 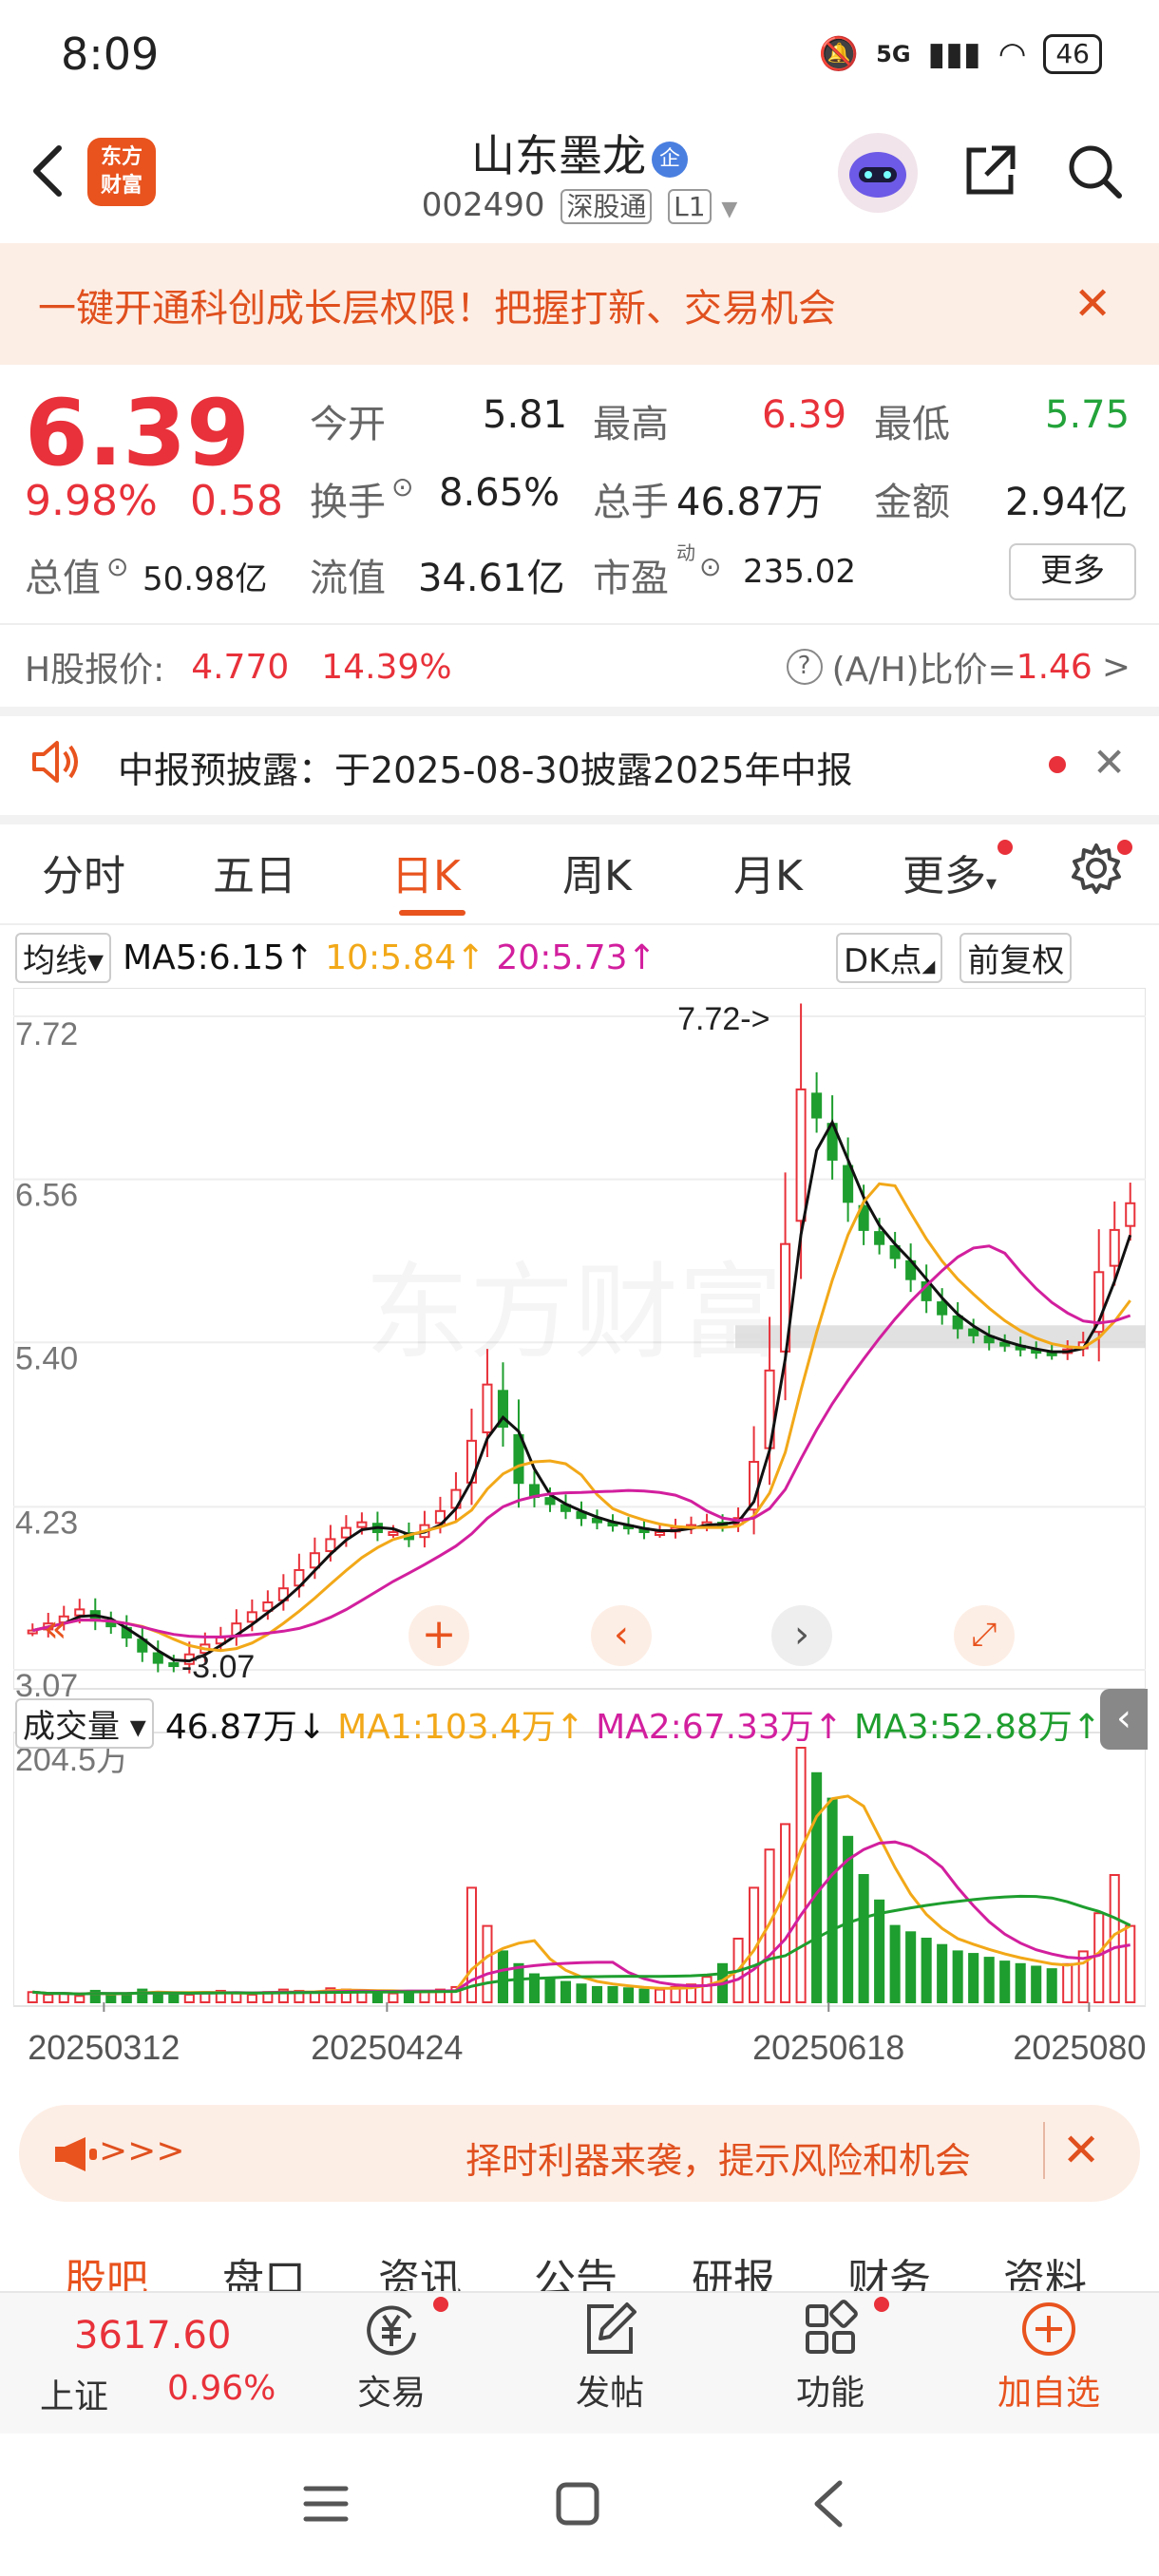 What do you see at coordinates (218, 1667) in the screenshot?
I see `min-price-label: -3.07` at bounding box center [218, 1667].